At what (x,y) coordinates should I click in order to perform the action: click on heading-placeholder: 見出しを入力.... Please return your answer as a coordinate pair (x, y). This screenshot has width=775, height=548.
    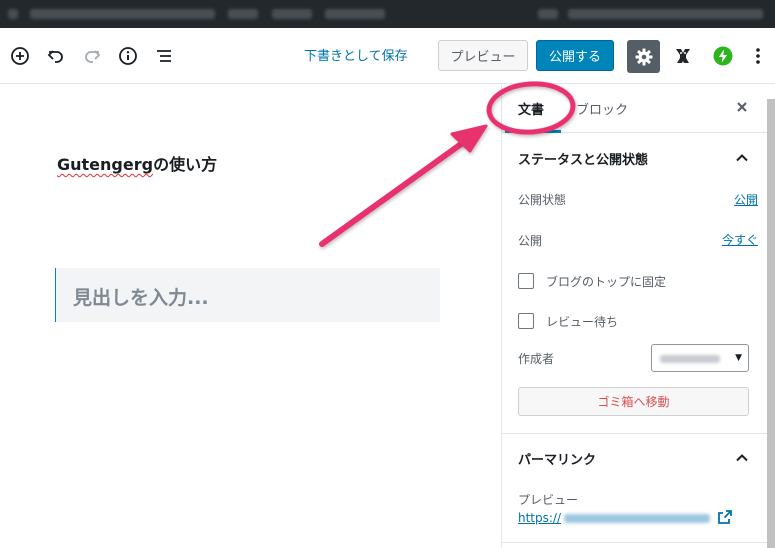
    Looking at the image, I should click on (141, 298).